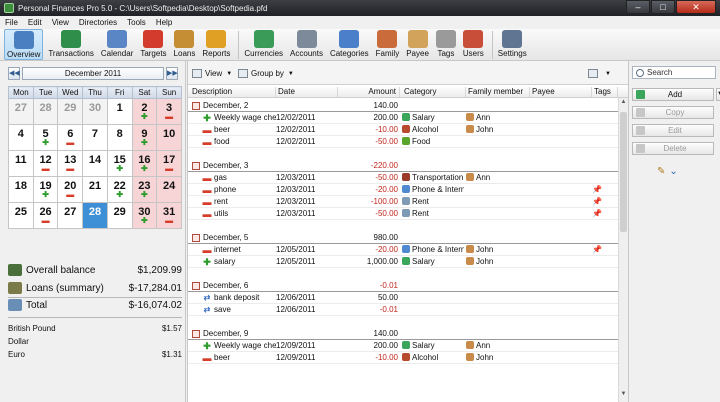  I want to click on transaction-row: ▬ beer 12/02/2011 -10.00 Alcohol John, so click(403, 130).